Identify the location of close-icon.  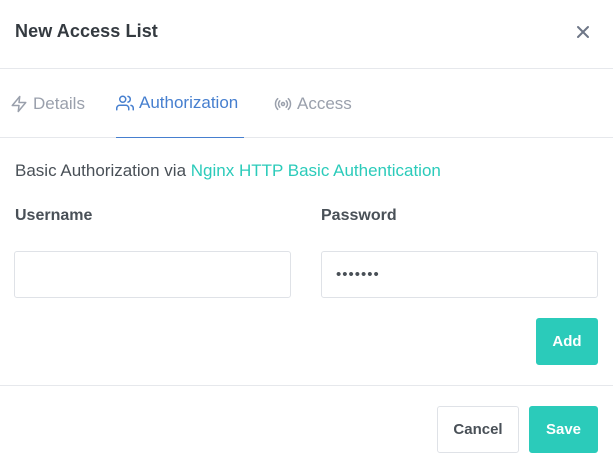
(583, 32).